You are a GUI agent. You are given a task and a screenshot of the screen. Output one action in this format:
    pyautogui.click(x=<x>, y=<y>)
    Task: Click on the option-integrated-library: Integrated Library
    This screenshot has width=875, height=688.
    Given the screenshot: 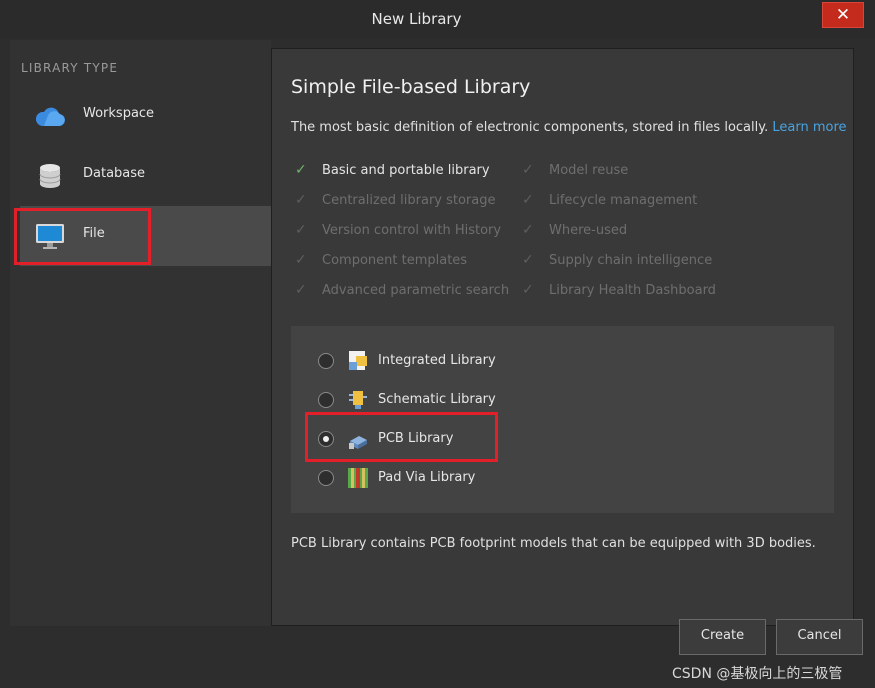 What is the action you would take?
    pyautogui.click(x=418, y=361)
    